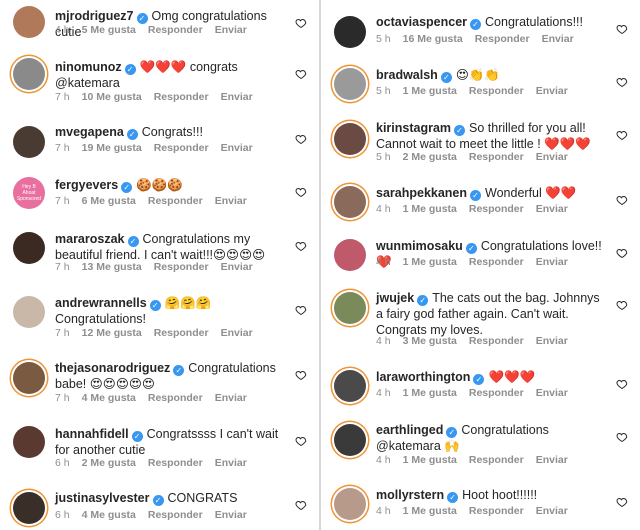 Image resolution: width=640 pixels, height=530 pixels. Describe the element at coordinates (112, 148) in the screenshot. I see `likes-count: 19 Me gusta` at that location.